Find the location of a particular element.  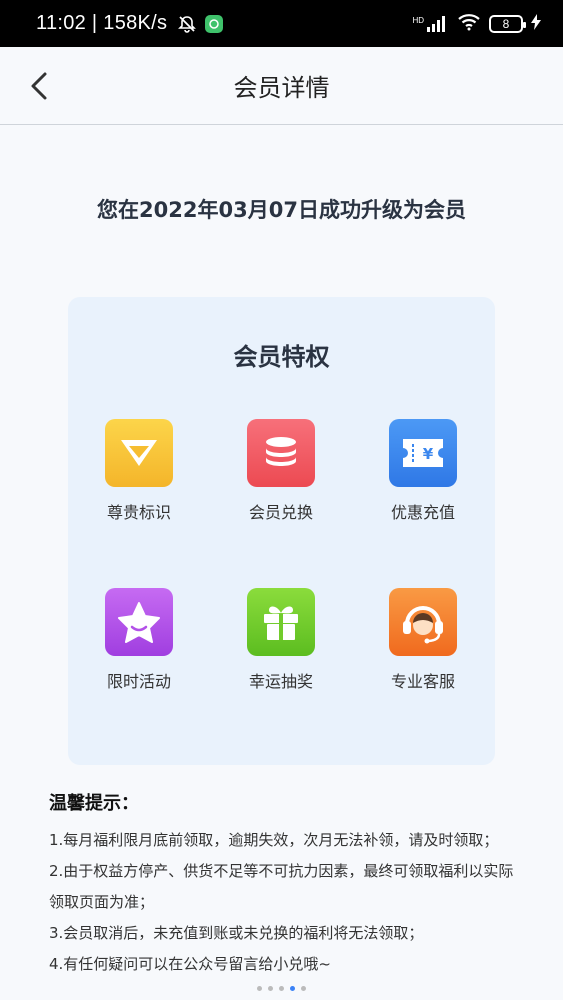

nav-bar: 会员详情 is located at coordinates (281, 86).